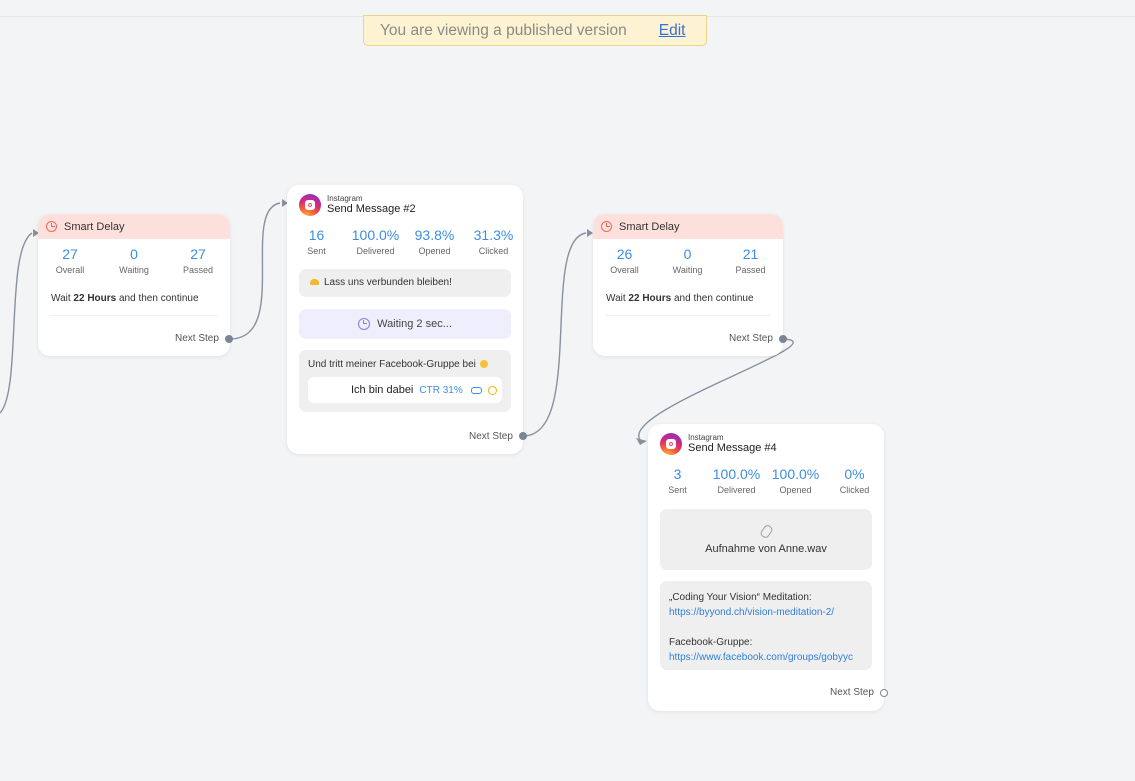 This screenshot has height=781, width=1135. What do you see at coordinates (795, 480) in the screenshot?
I see `stat-opened: 100.0% Opened` at bounding box center [795, 480].